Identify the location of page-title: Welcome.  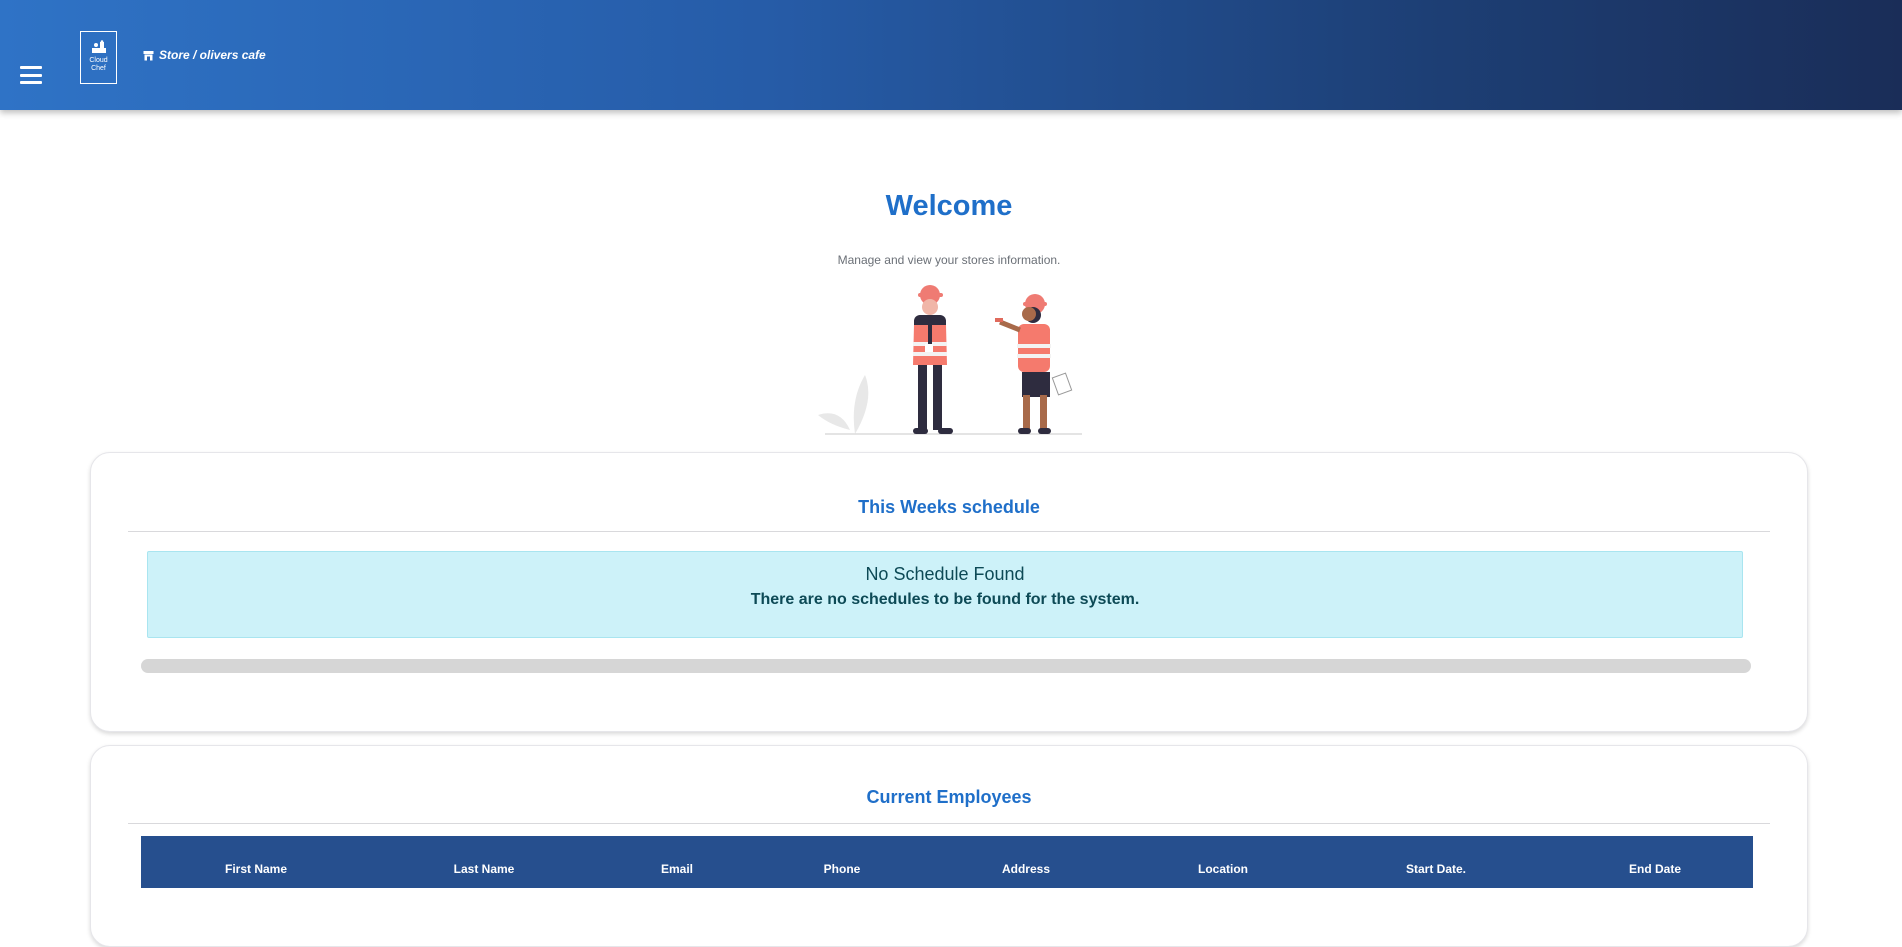
(949, 206).